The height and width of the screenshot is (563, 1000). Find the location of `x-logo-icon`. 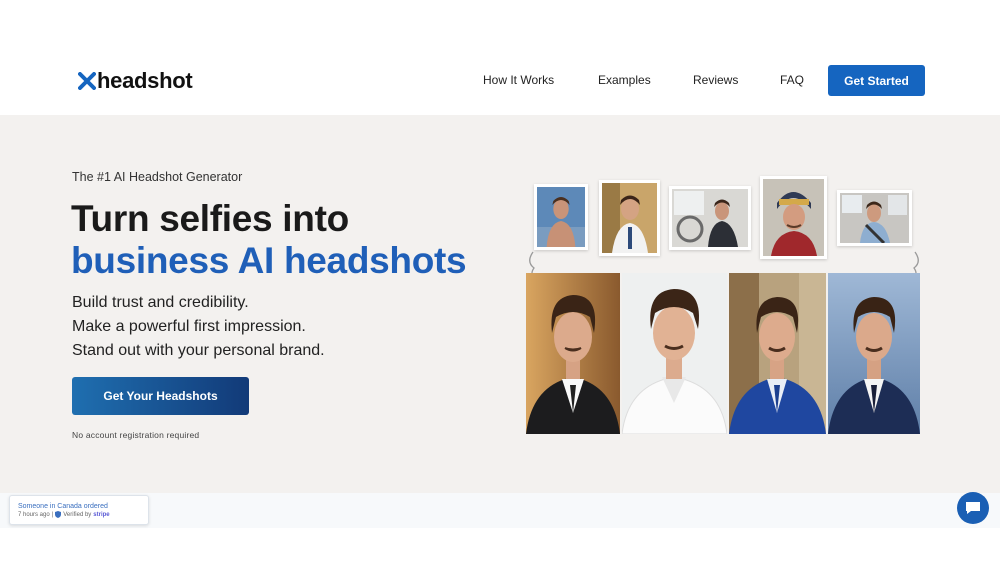

x-logo-icon is located at coordinates (87, 81).